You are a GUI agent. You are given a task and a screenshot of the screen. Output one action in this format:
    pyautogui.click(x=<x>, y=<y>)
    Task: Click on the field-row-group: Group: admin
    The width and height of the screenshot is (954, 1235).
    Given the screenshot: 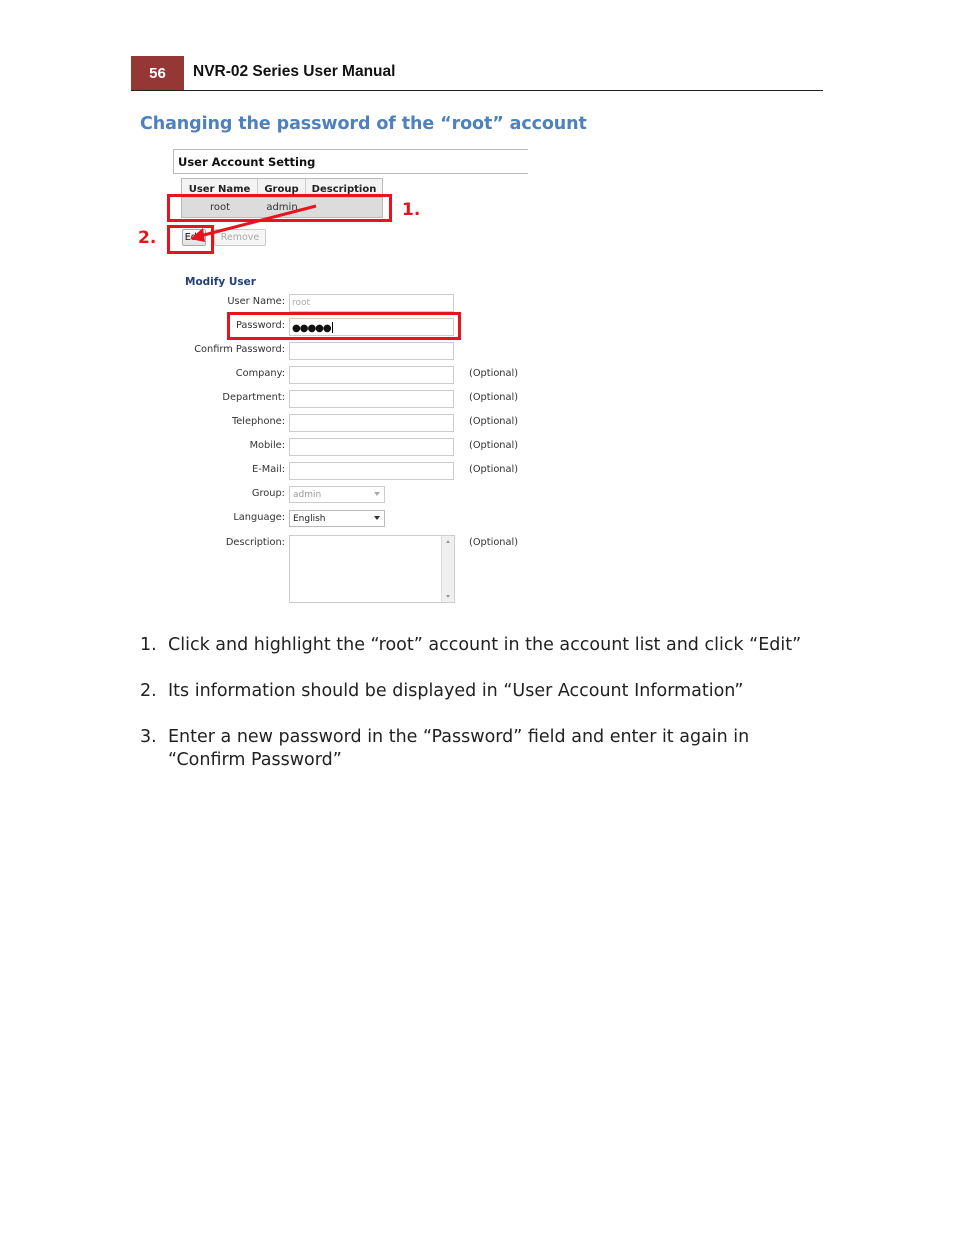 What is the action you would take?
    pyautogui.click(x=350, y=495)
    